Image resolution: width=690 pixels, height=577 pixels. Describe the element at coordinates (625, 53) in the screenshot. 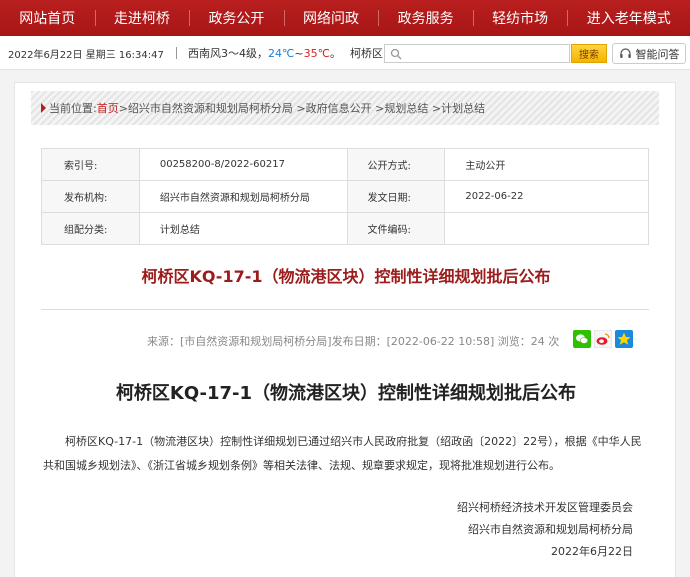

I see `headset-icon` at that location.